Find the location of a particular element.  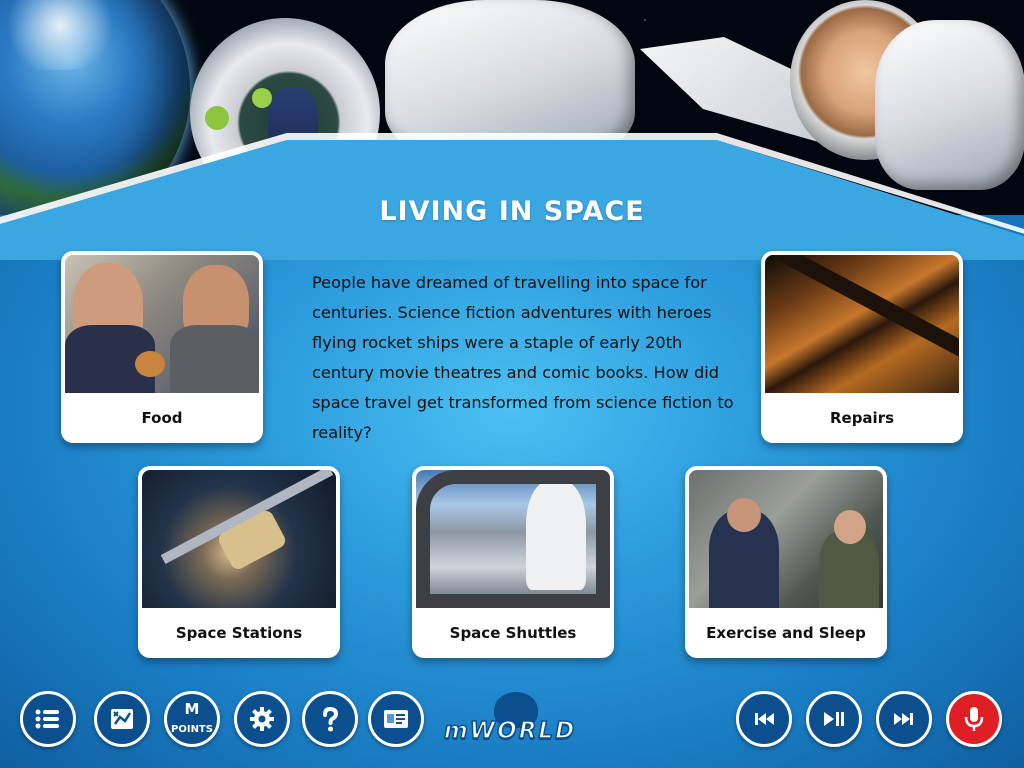

space-stations-thumbnail is located at coordinates (239, 539).